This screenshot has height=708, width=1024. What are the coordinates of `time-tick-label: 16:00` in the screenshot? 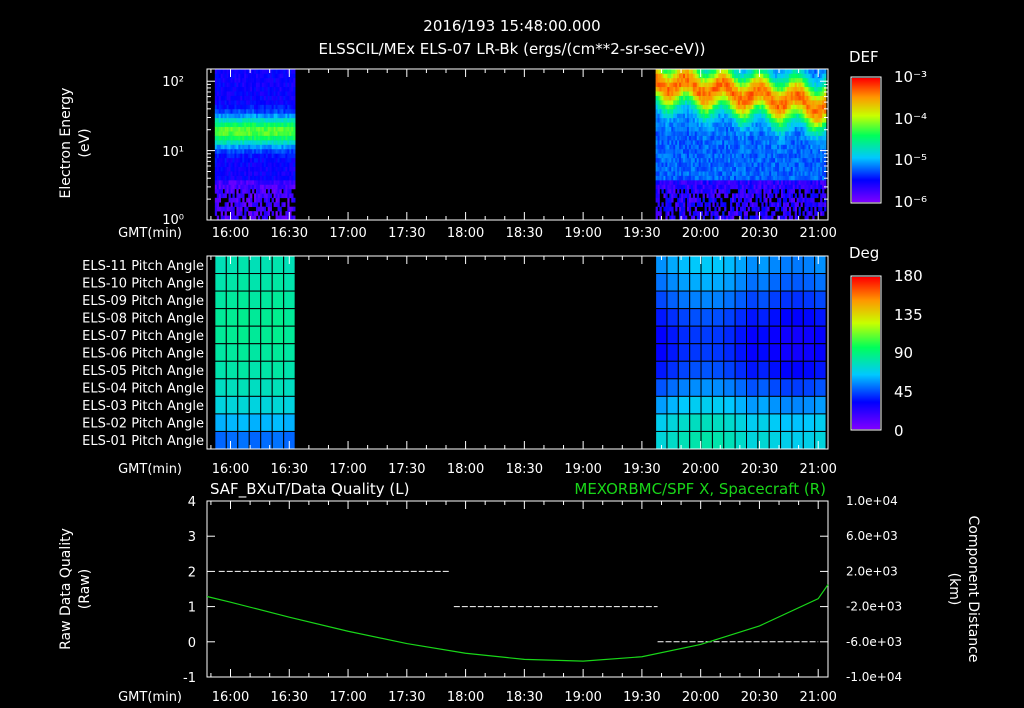 It's located at (230, 697).